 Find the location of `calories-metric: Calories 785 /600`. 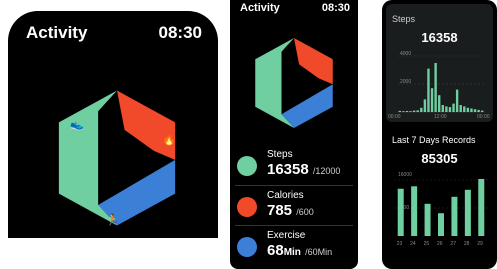

calories-metric: Calories 785 /600 is located at coordinates (294, 206).